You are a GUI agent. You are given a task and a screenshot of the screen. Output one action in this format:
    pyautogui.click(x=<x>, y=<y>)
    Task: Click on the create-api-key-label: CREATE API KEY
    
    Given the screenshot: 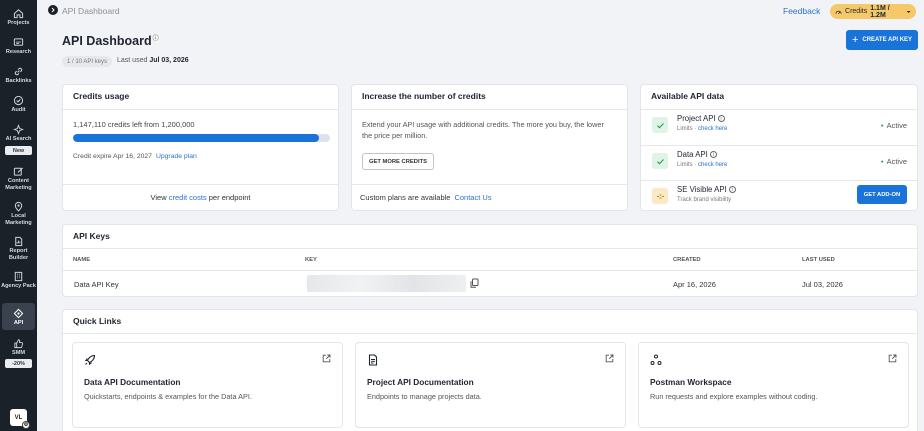 What is the action you would take?
    pyautogui.click(x=887, y=40)
    